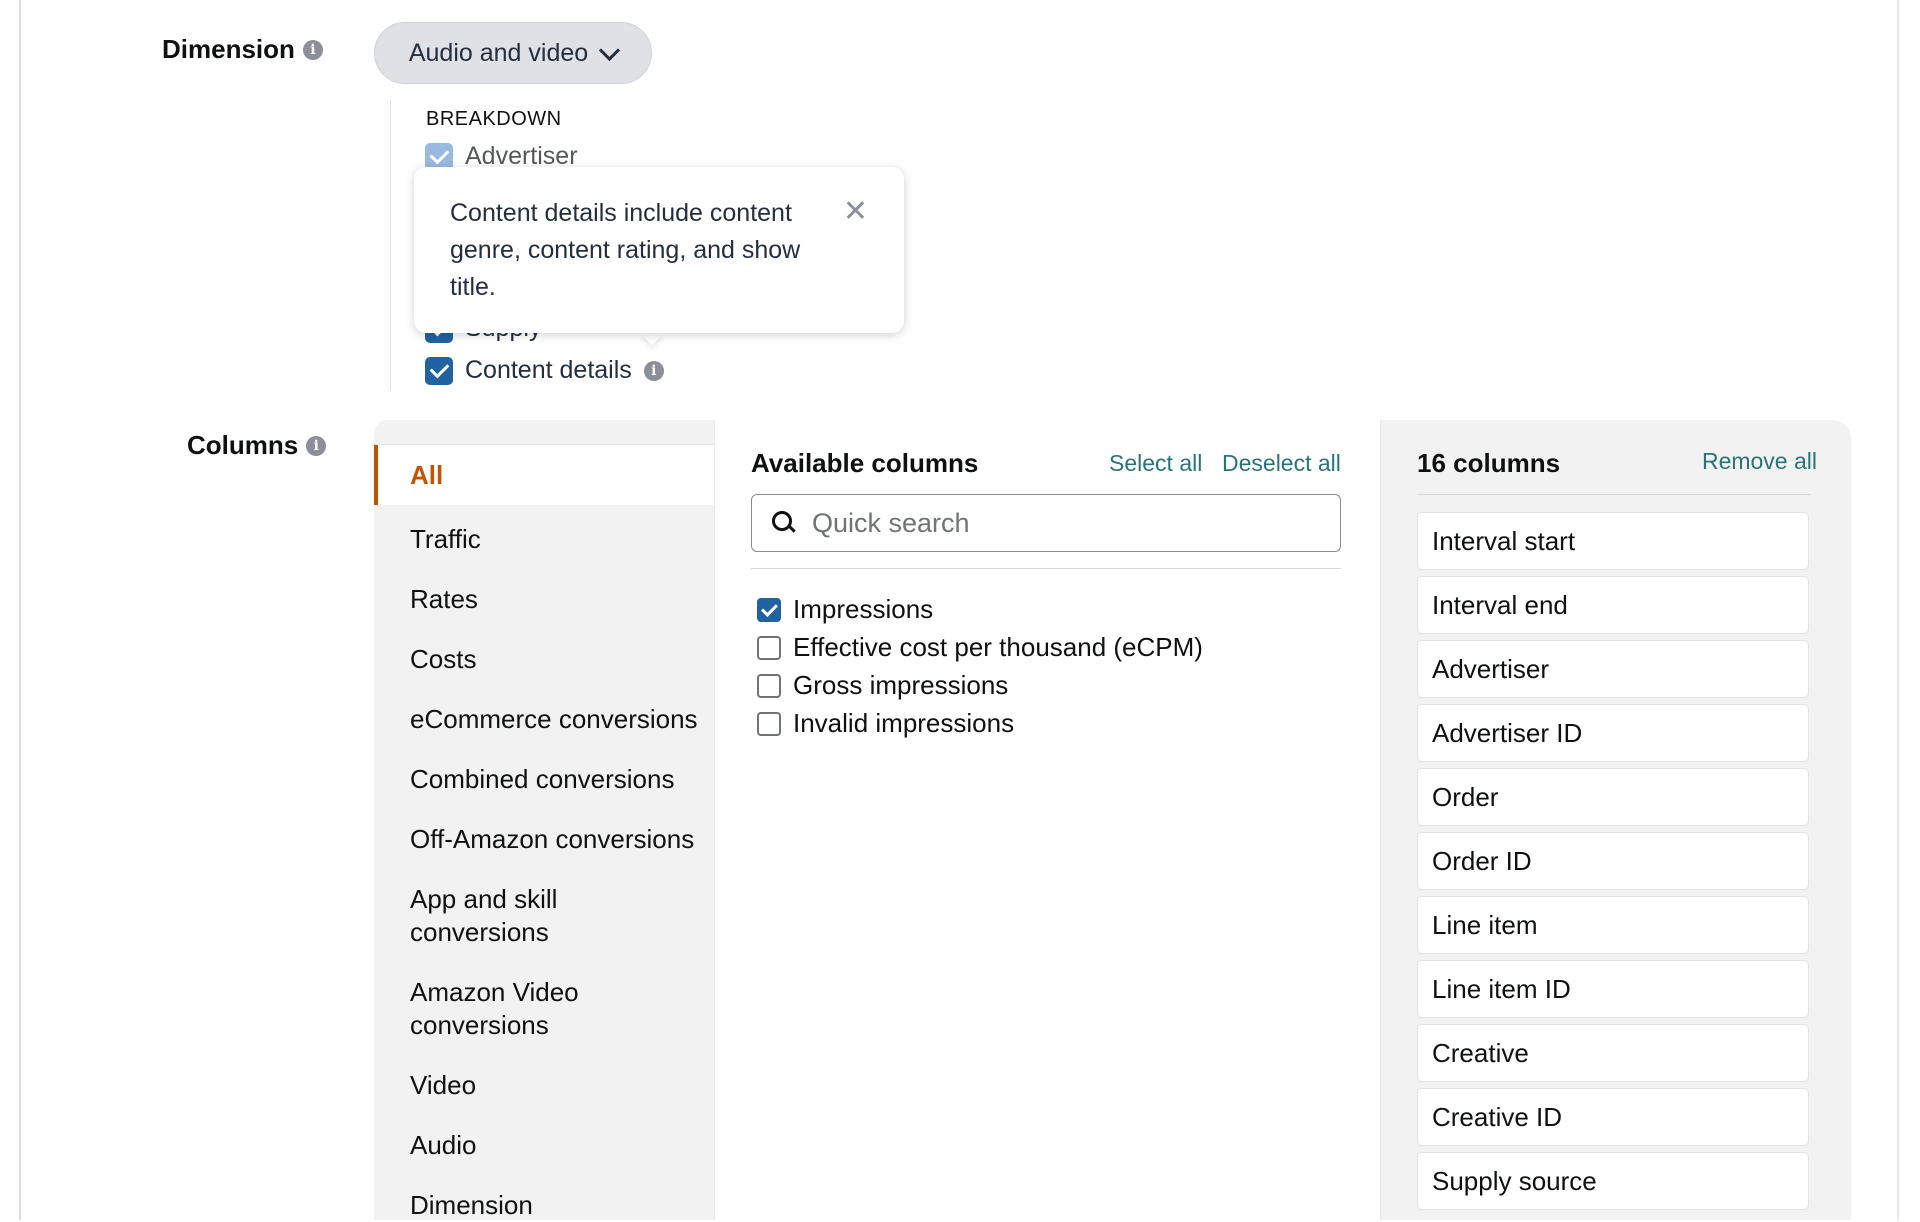  I want to click on dimension-label-text: Dimension, so click(228, 49).